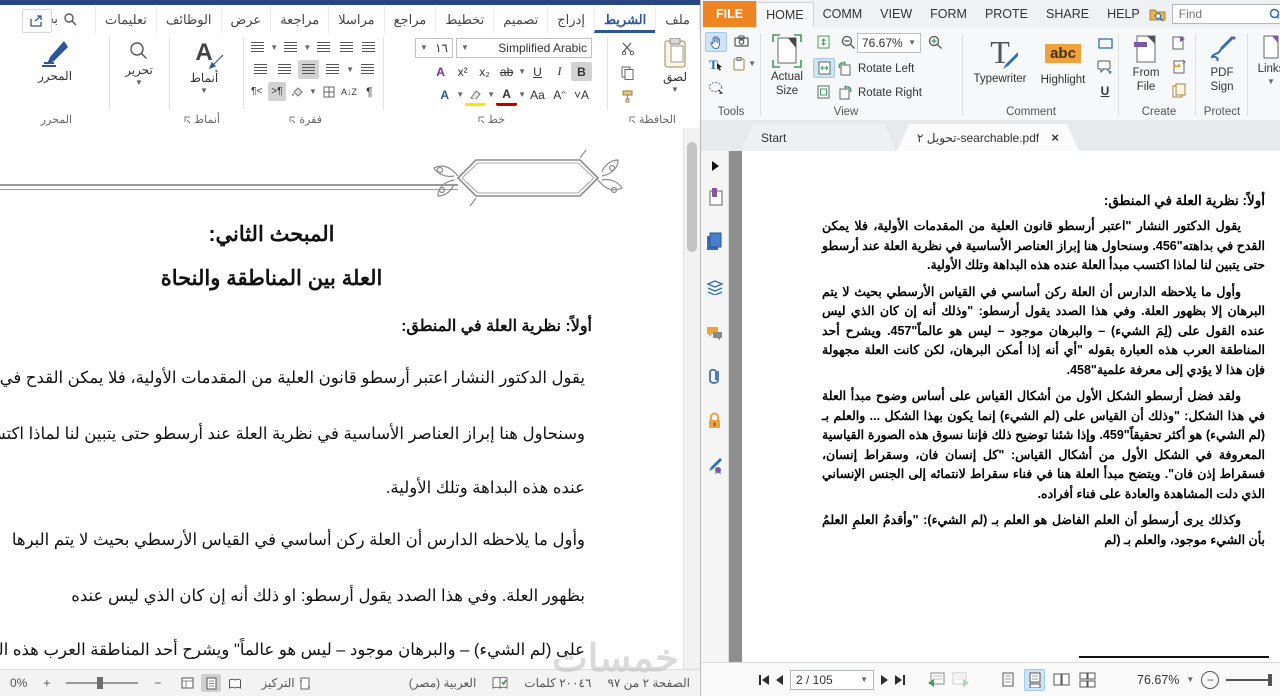 The height and width of the screenshot is (696, 1280). I want to click on multilevel-list-button, so click(257, 47).